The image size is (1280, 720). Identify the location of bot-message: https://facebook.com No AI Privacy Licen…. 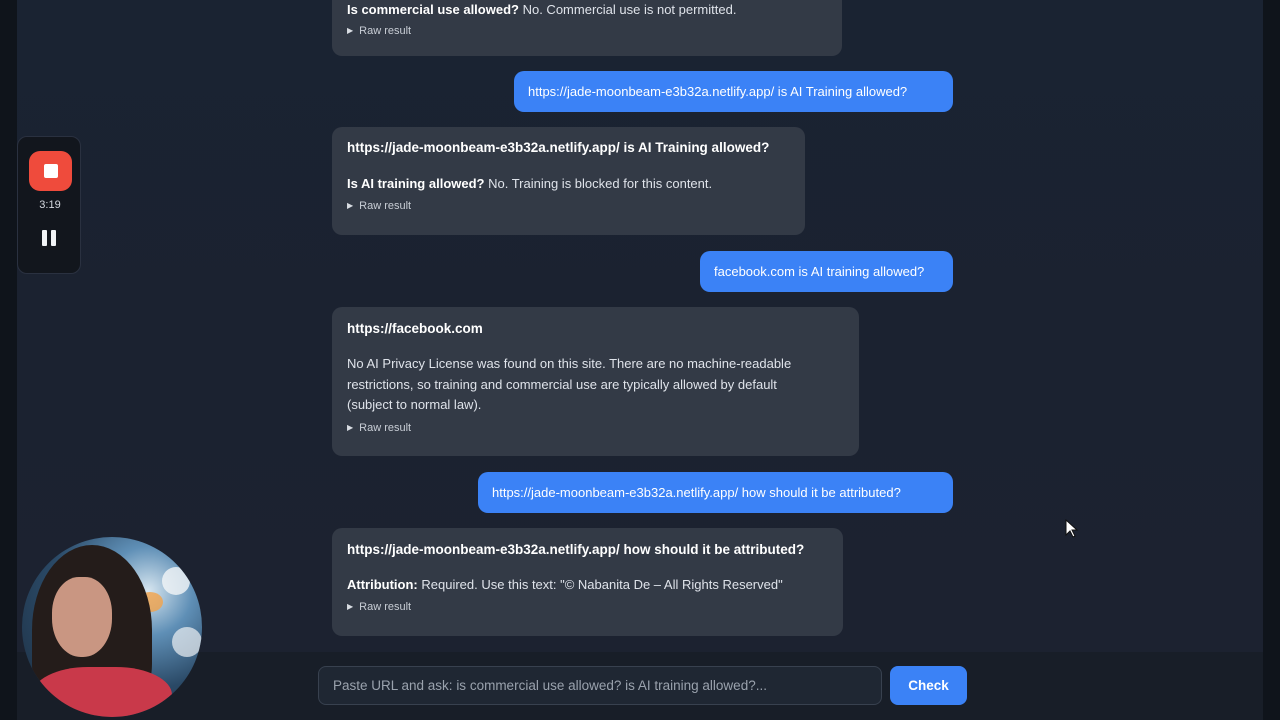
(595, 381).